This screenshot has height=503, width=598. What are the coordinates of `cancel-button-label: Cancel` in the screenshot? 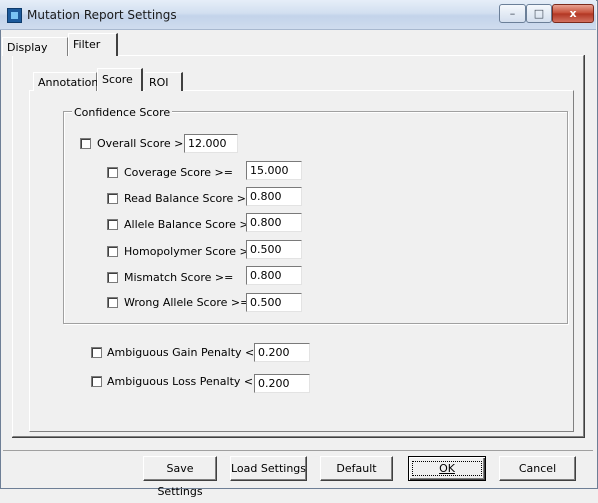 It's located at (537, 468).